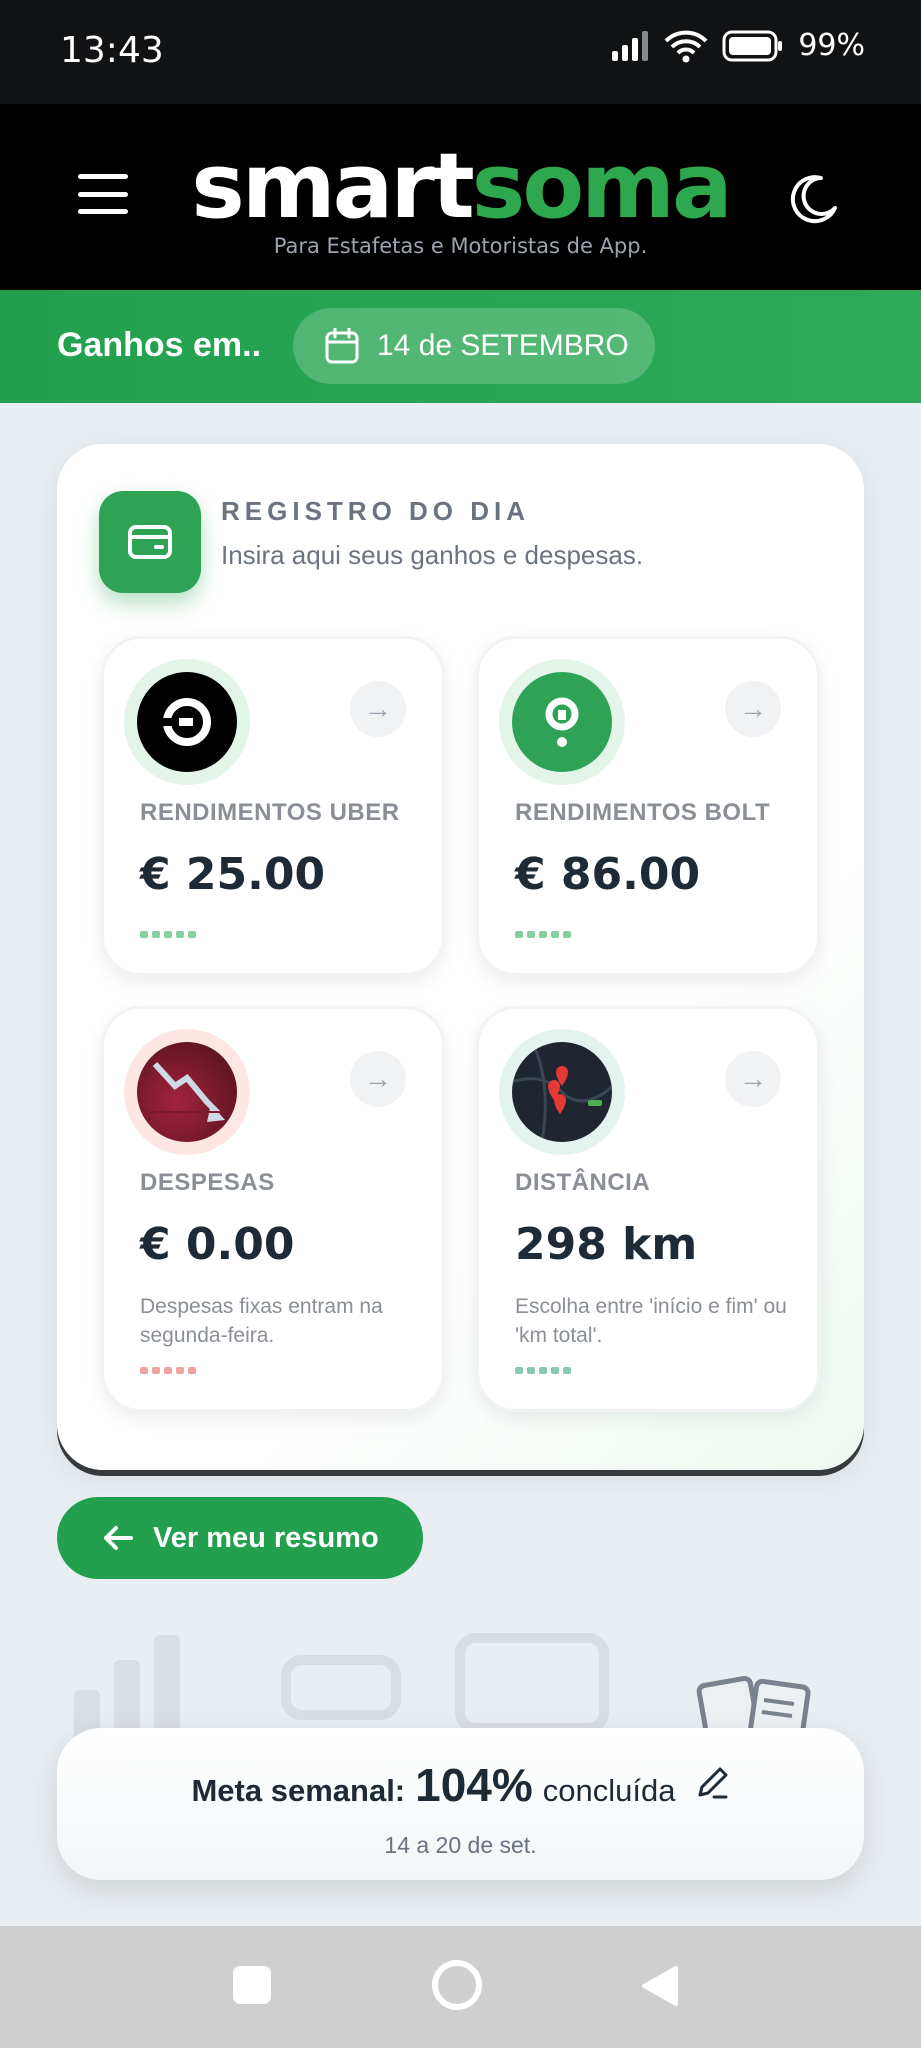 This screenshot has width=921, height=2048. I want to click on weekly-goal-suffix: concluída, so click(609, 1790).